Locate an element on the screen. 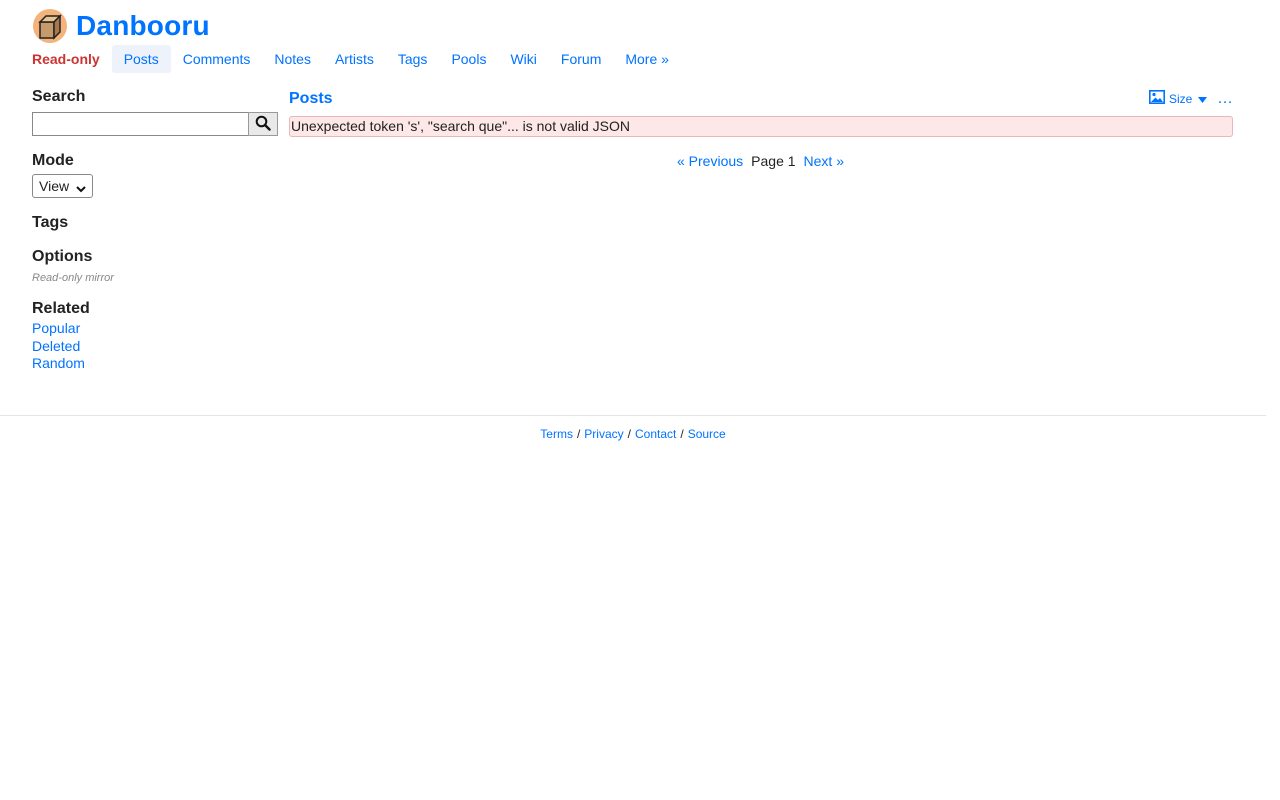  options-note: Read-only mirror is located at coordinates (73, 278).